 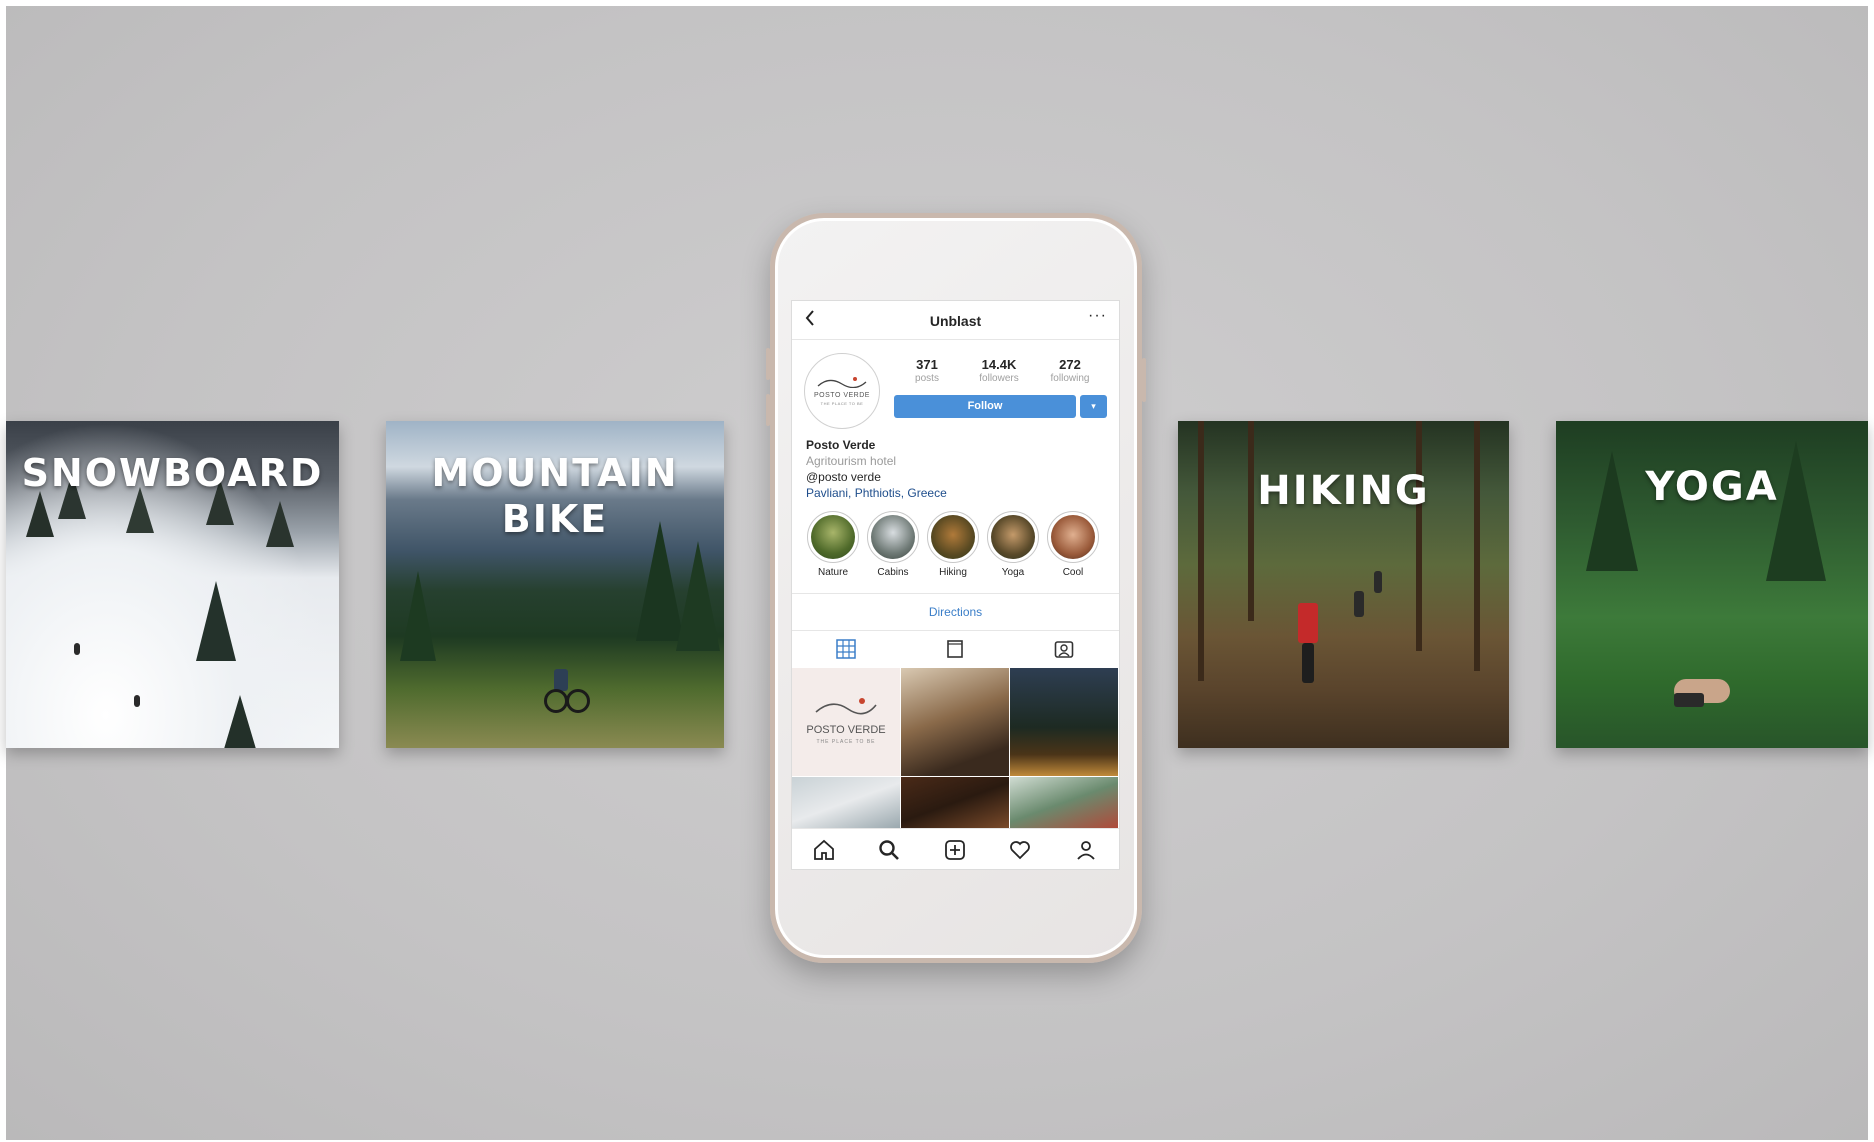 What do you see at coordinates (1070, 378) in the screenshot?
I see `stat-label: following` at bounding box center [1070, 378].